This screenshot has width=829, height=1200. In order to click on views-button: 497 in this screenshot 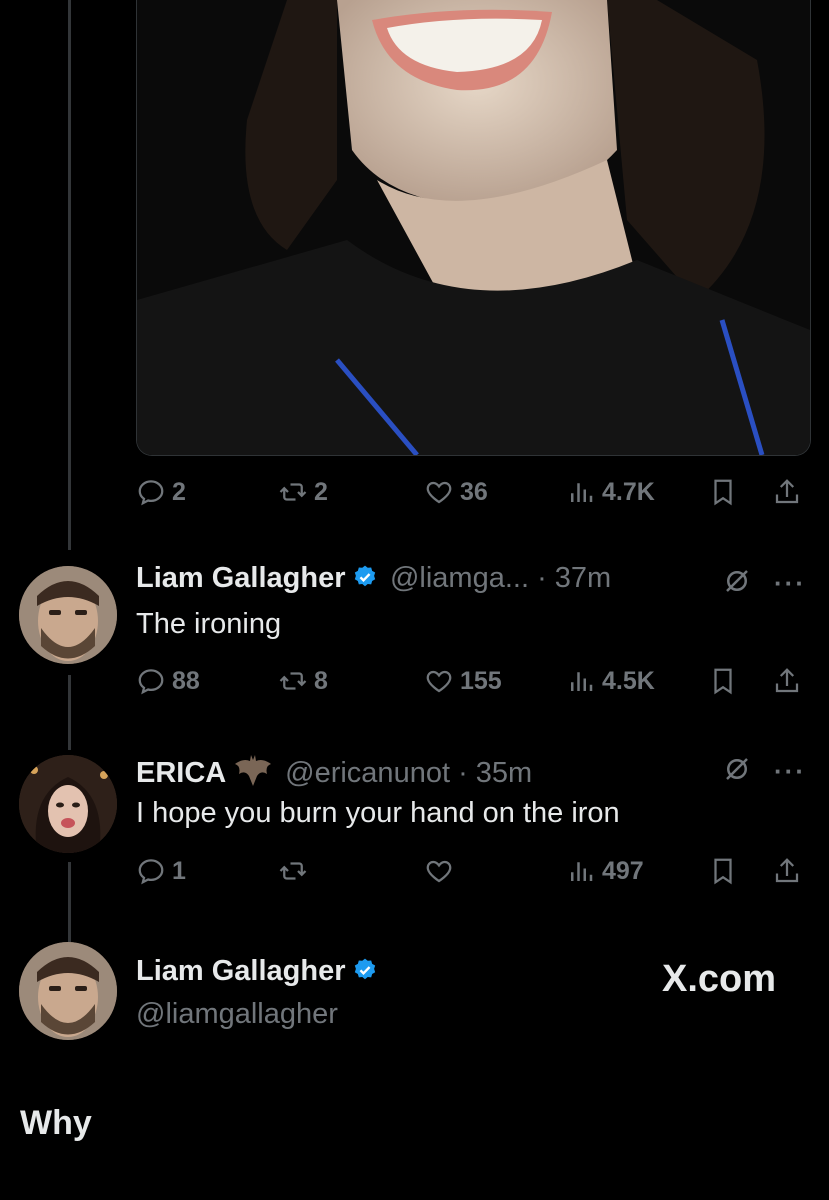, I will do `click(605, 871)`.